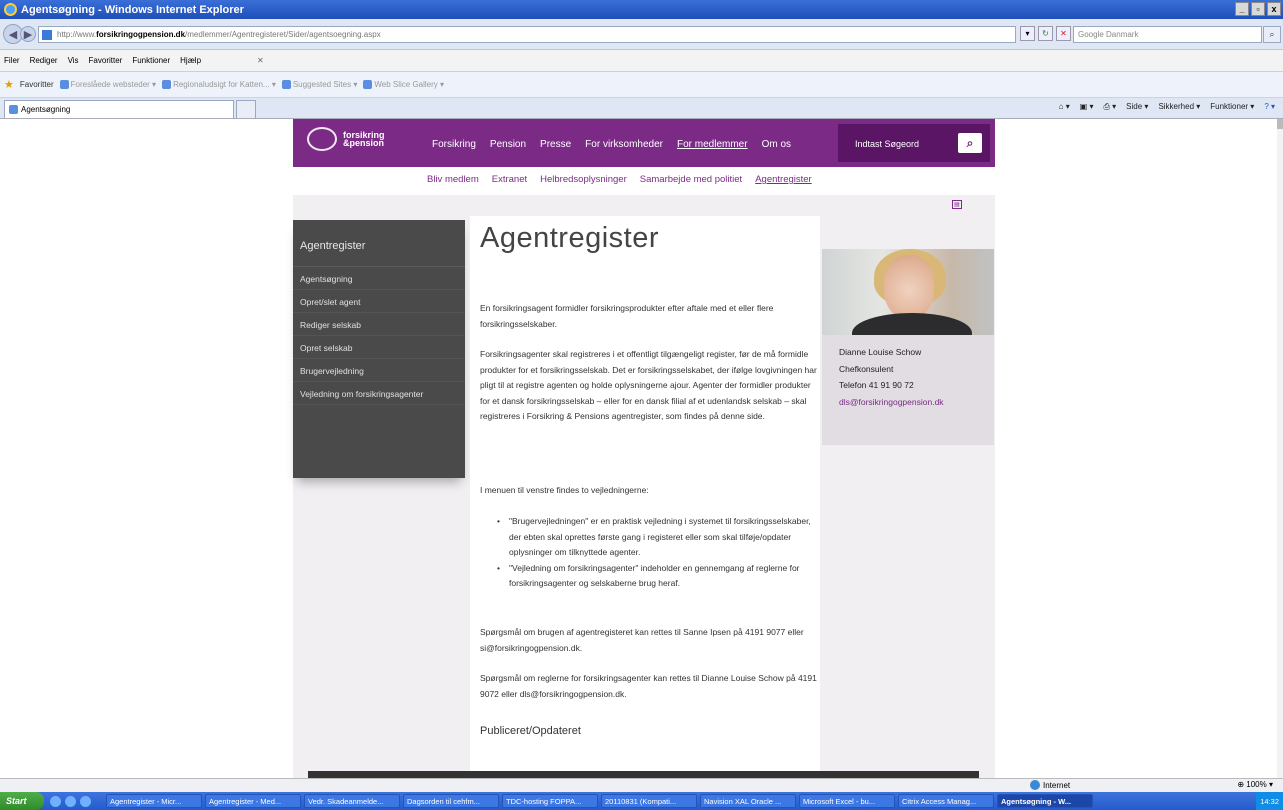  I want to click on cmd-safety: Sikkerhed ▾, so click(1179, 107).